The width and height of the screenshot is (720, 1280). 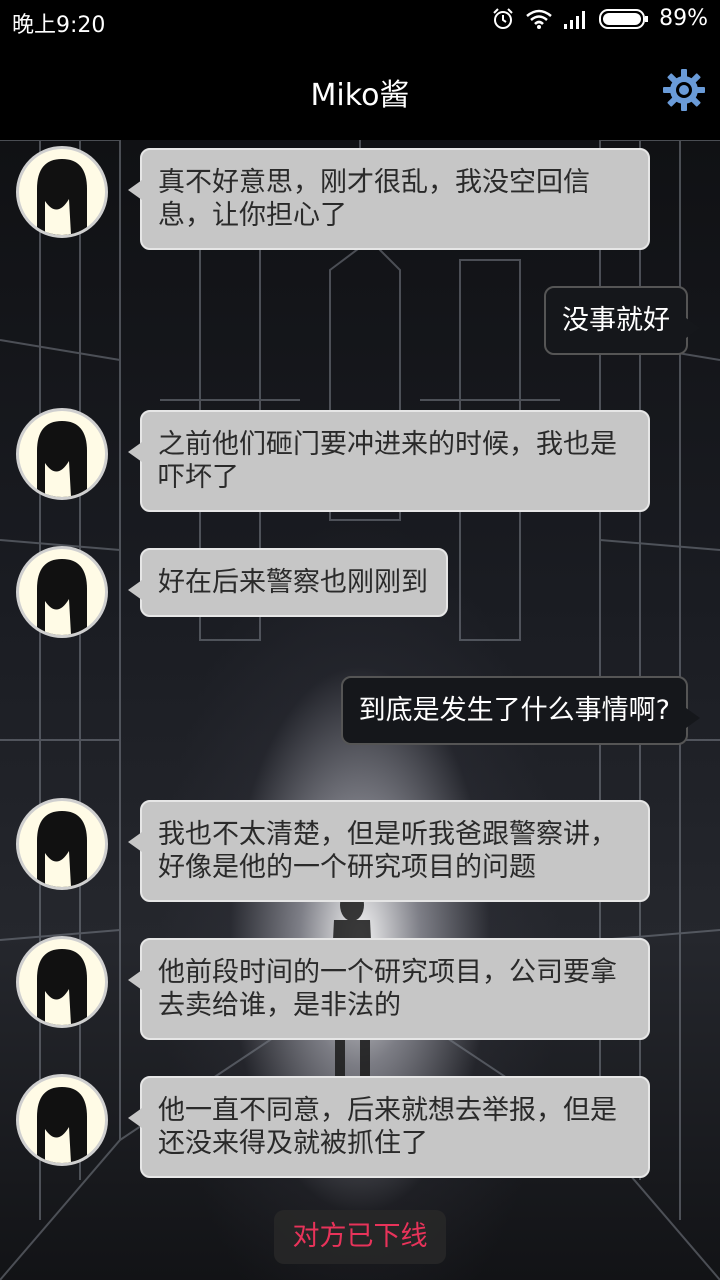 I want to click on title-bar: Miko酱, so click(x=360, y=90).